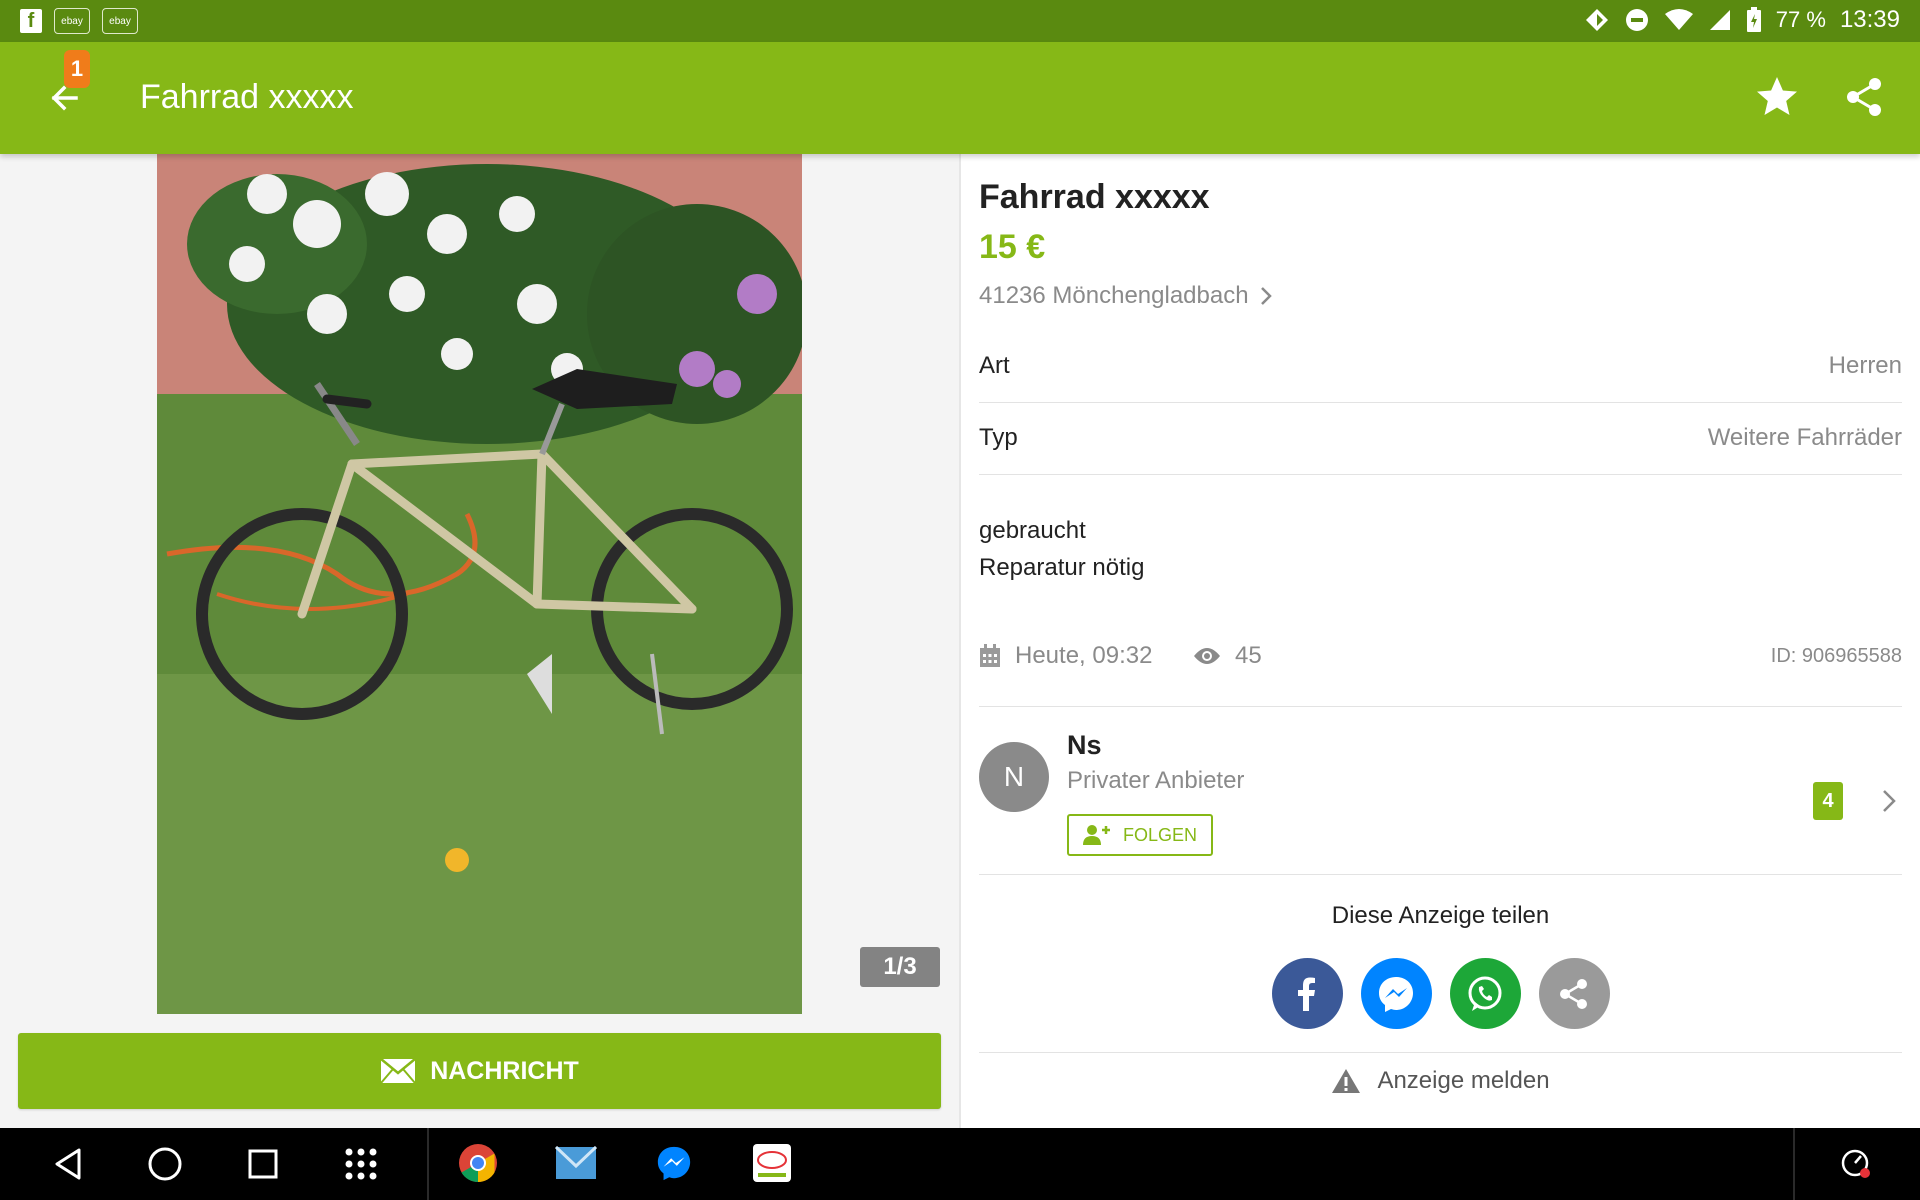  Describe the element at coordinates (1678, 19) in the screenshot. I see `wifi-icon` at that location.